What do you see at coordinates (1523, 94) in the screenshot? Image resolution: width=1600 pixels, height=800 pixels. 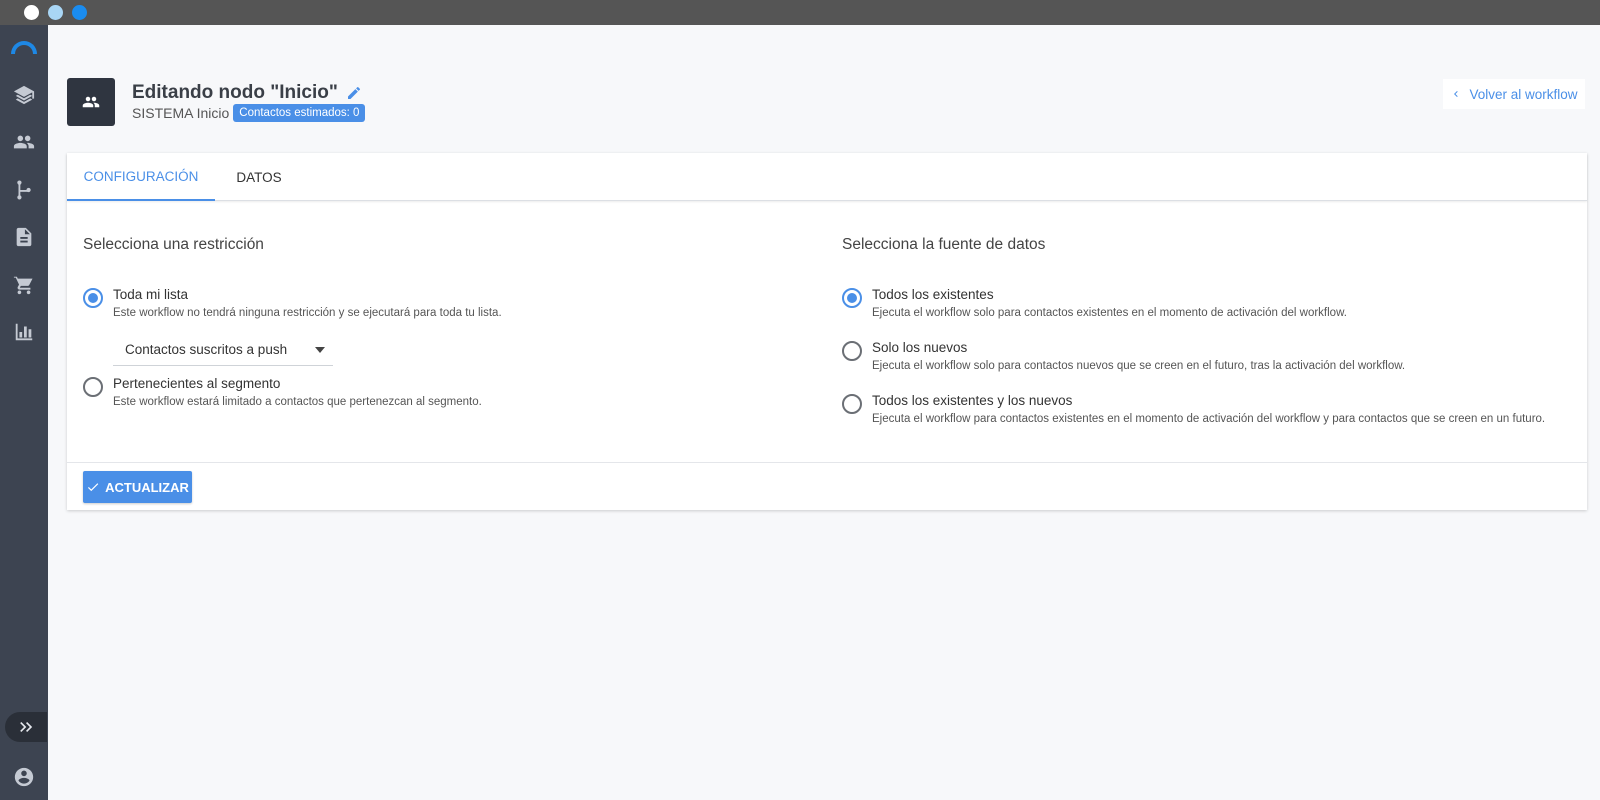 I see `back-label: Volver al workflow` at bounding box center [1523, 94].